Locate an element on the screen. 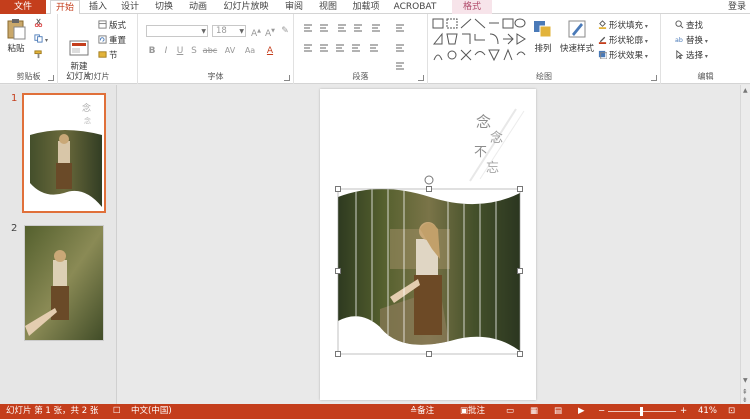 Image resolution: width=750 pixels, height=419 pixels. underline-button: U is located at coordinates (180, 51).